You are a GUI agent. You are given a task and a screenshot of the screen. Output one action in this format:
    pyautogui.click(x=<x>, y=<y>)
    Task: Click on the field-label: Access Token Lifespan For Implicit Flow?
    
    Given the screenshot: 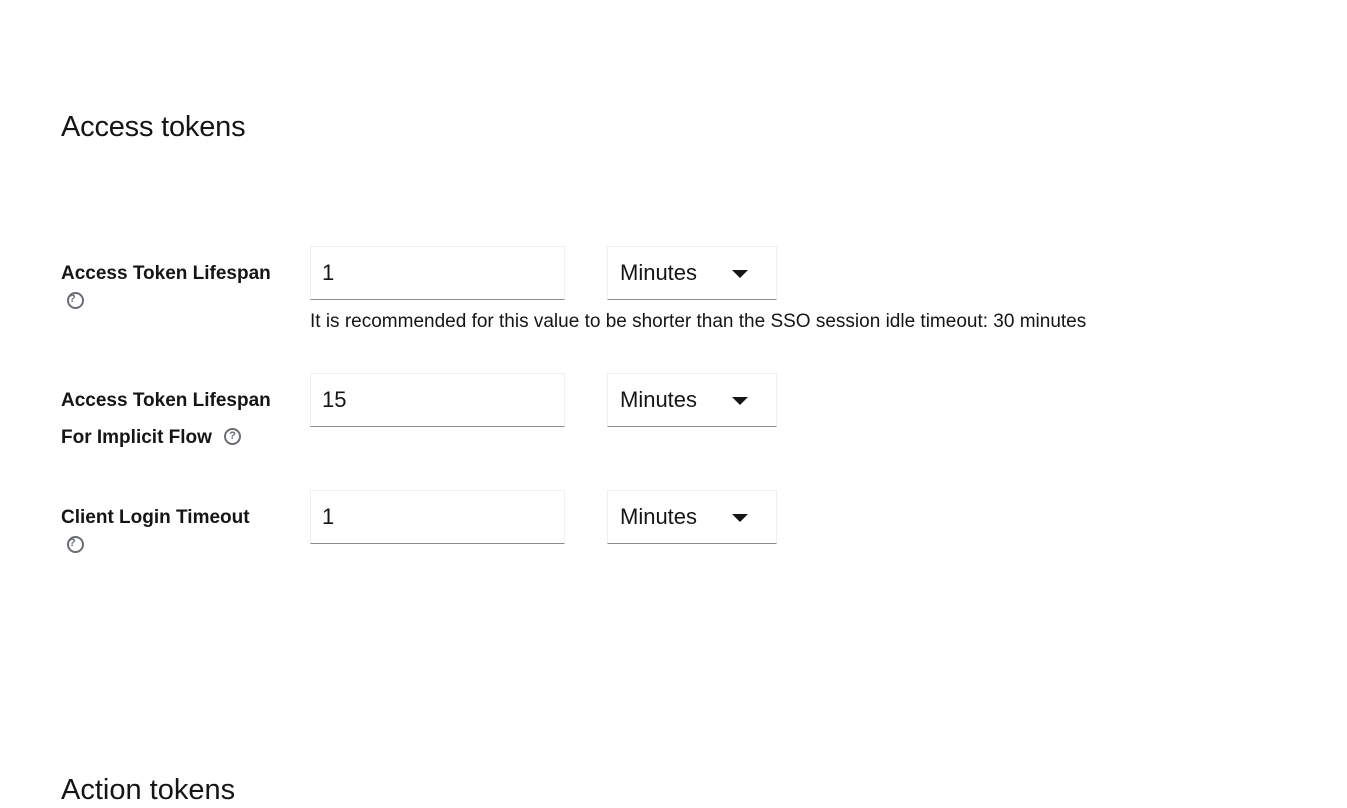 What is the action you would take?
    pyautogui.click(x=181, y=419)
    